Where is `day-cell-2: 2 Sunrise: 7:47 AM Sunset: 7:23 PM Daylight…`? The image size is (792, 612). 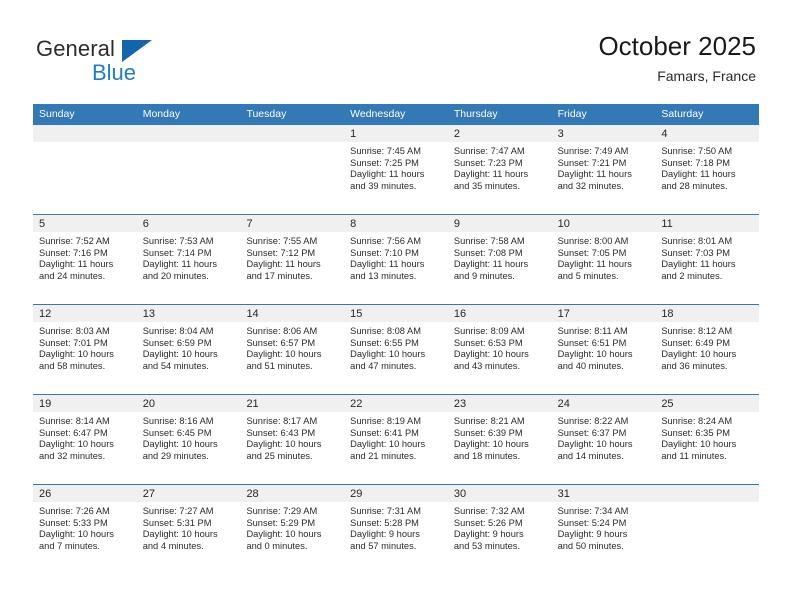
day-cell-2: 2 Sunrise: 7:47 AM Sunset: 7:23 PM Daylight… is located at coordinates (499, 169).